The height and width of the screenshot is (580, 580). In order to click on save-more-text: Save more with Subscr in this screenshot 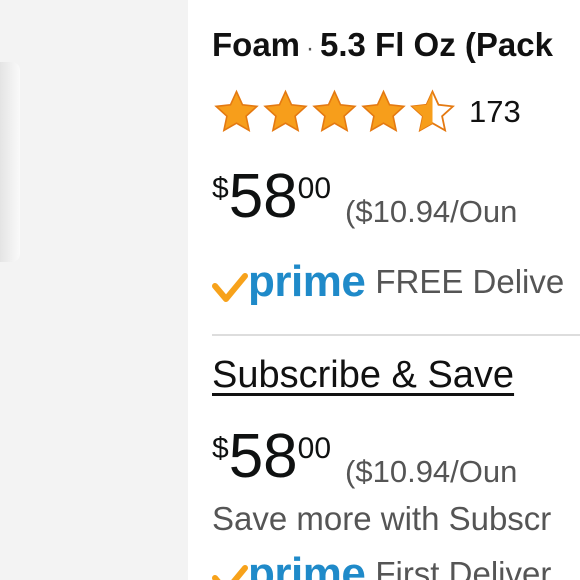, I will do `click(382, 518)`.